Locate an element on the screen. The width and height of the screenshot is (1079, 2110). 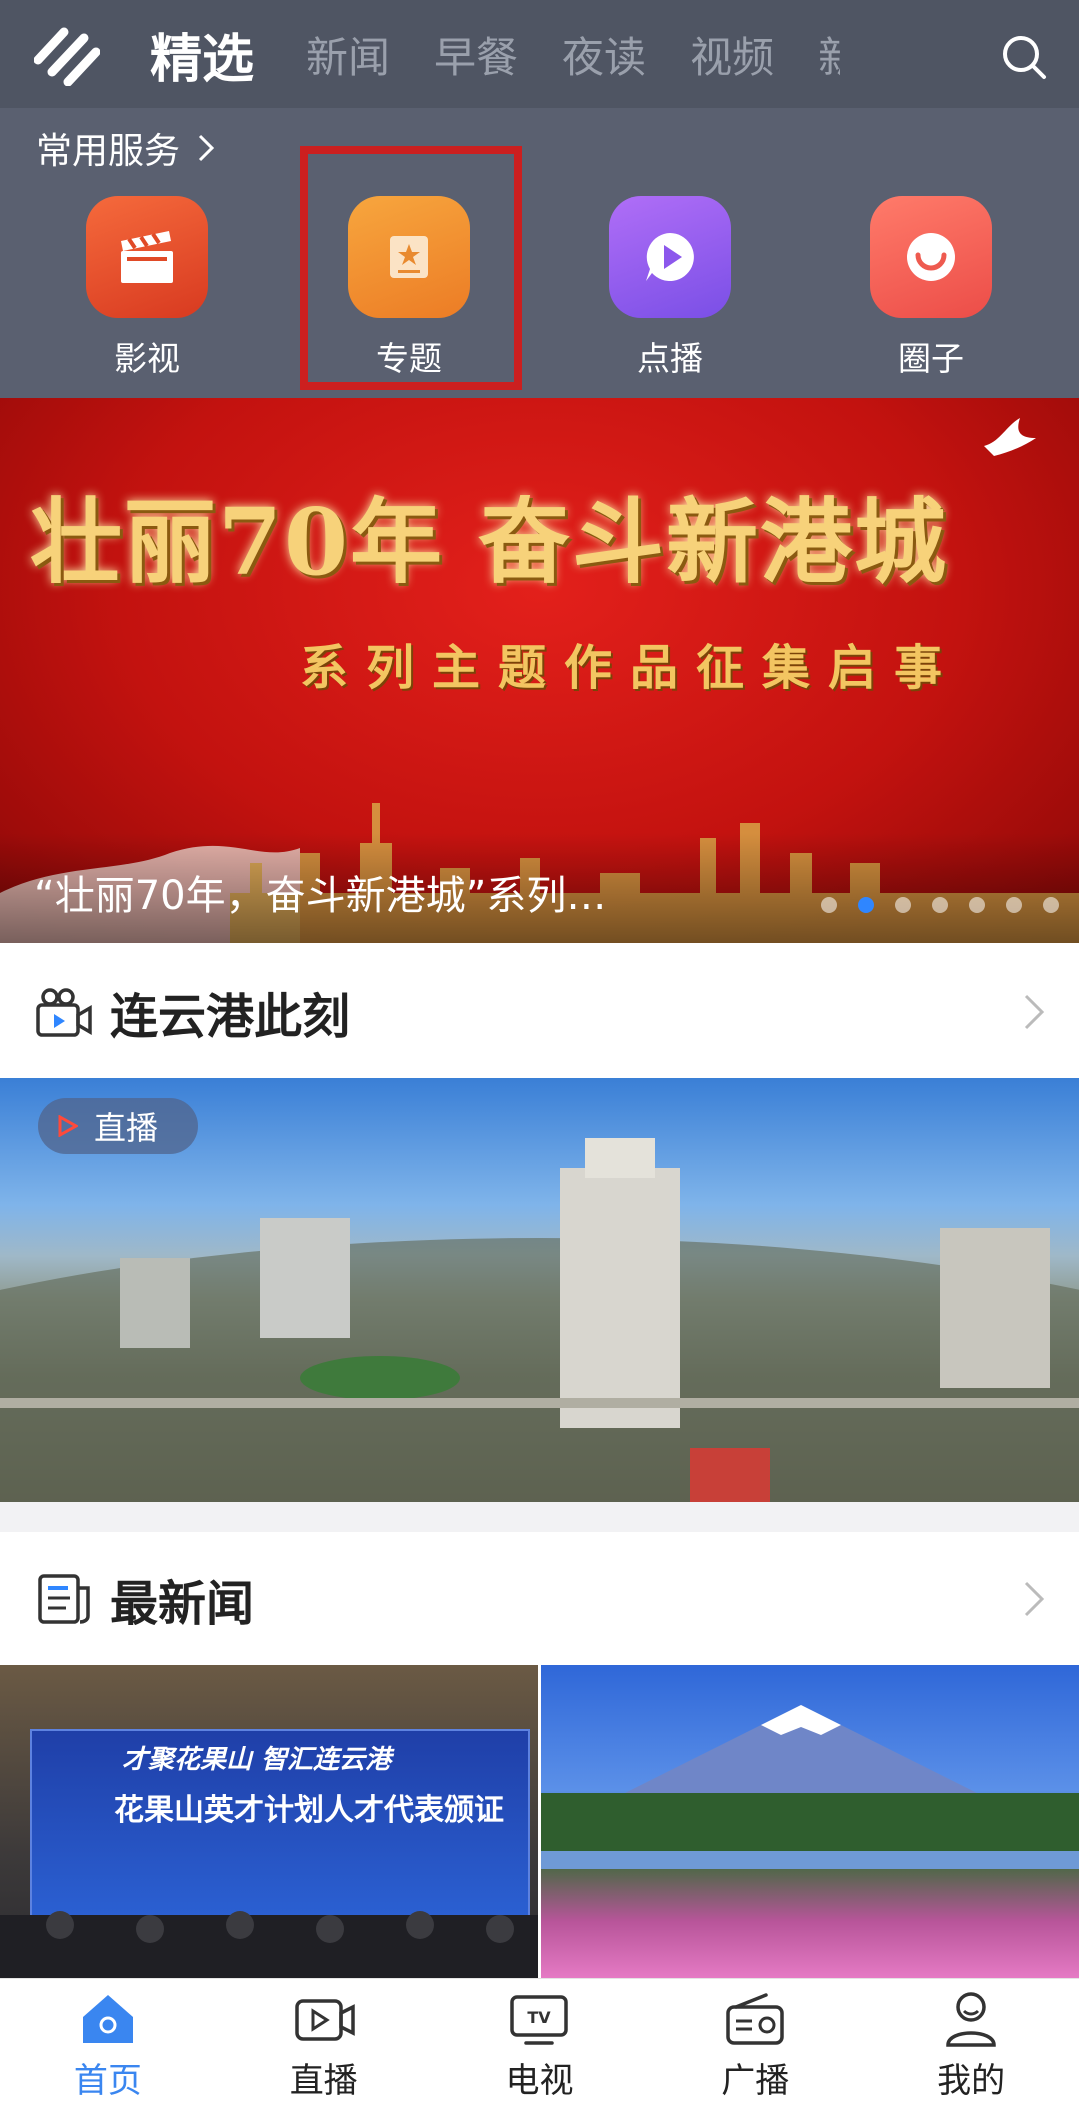
section-title: 最新闻 is located at coordinates (182, 1603).